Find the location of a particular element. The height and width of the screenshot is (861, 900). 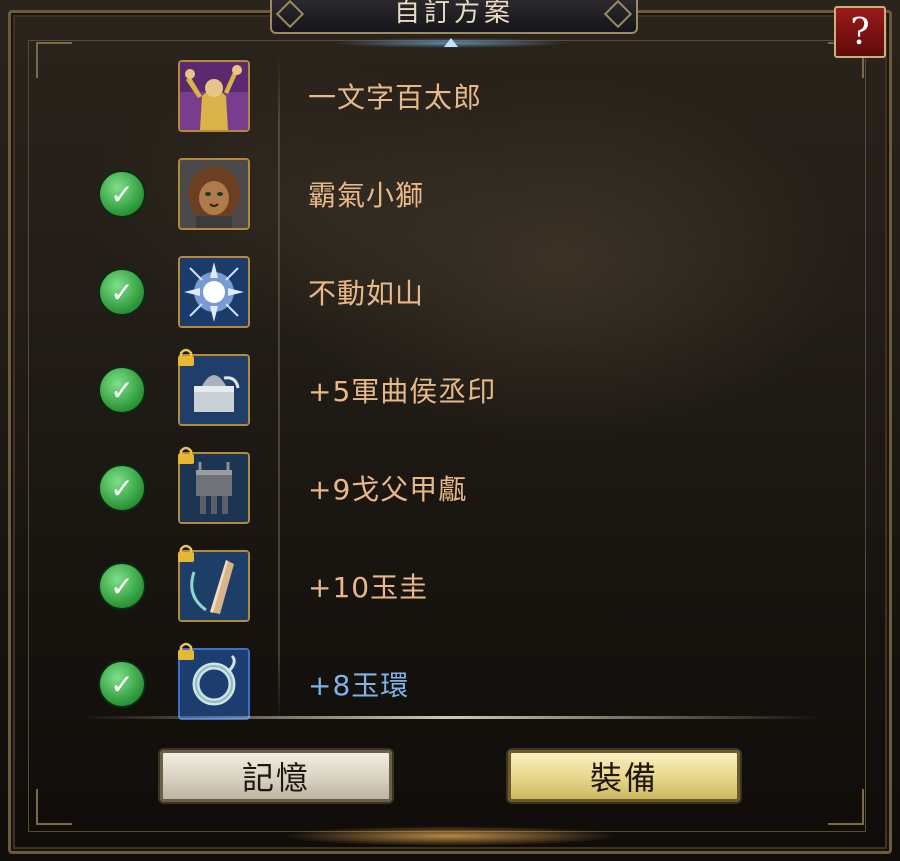

equip-button: 裝備 is located at coordinates (624, 776).